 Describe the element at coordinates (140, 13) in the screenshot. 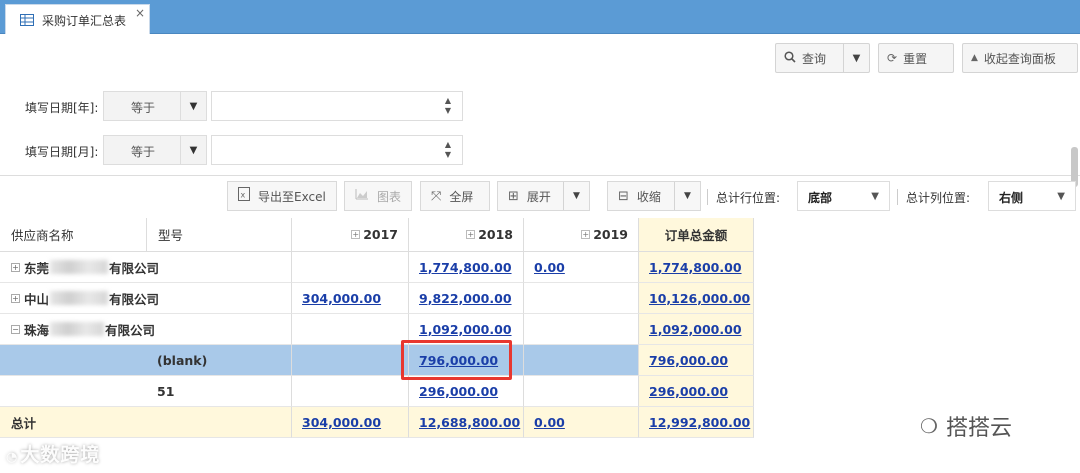

I see `close-icon: ×` at that location.